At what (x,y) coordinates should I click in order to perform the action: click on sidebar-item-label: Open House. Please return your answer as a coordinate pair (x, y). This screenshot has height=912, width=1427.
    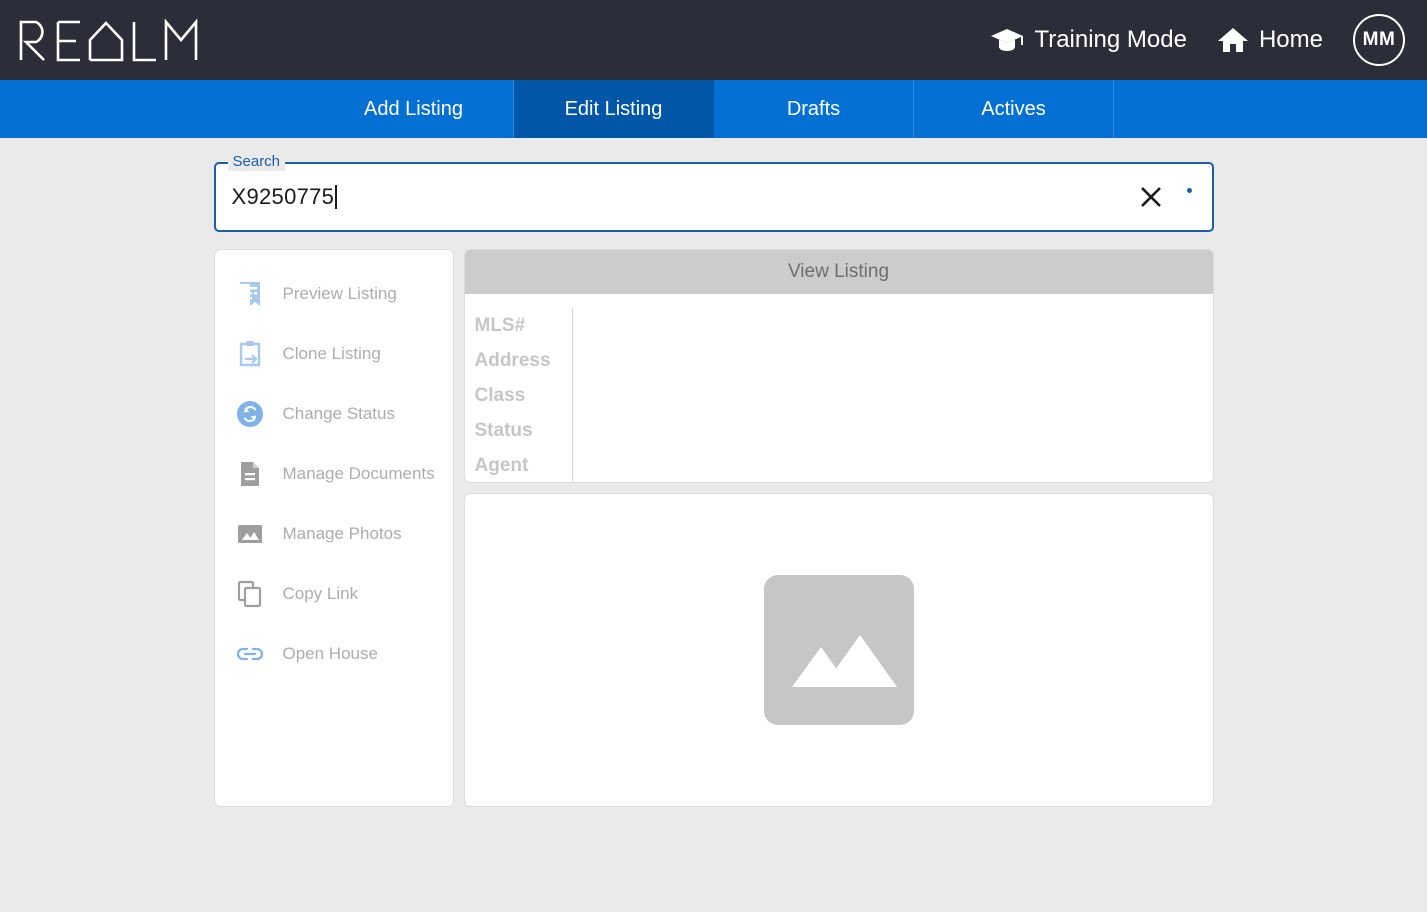
    Looking at the image, I should click on (330, 653).